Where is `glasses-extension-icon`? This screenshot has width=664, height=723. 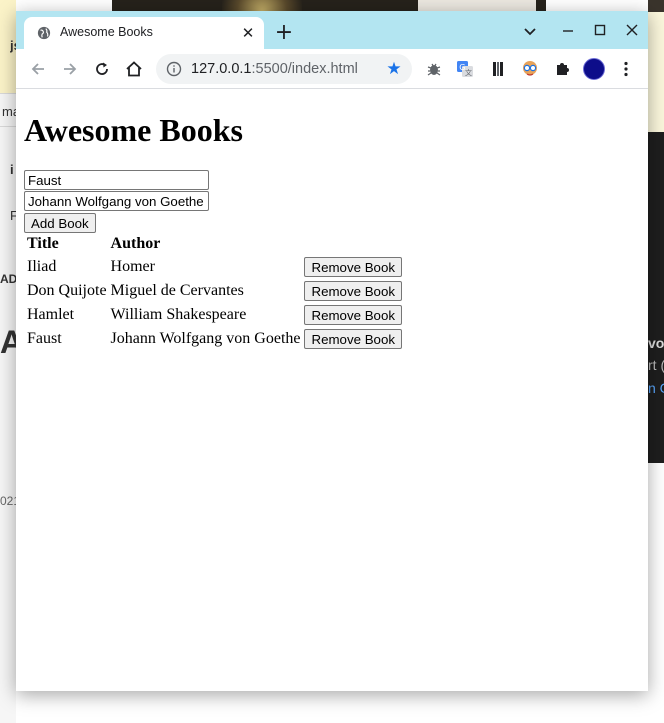
glasses-extension-icon is located at coordinates (530, 69).